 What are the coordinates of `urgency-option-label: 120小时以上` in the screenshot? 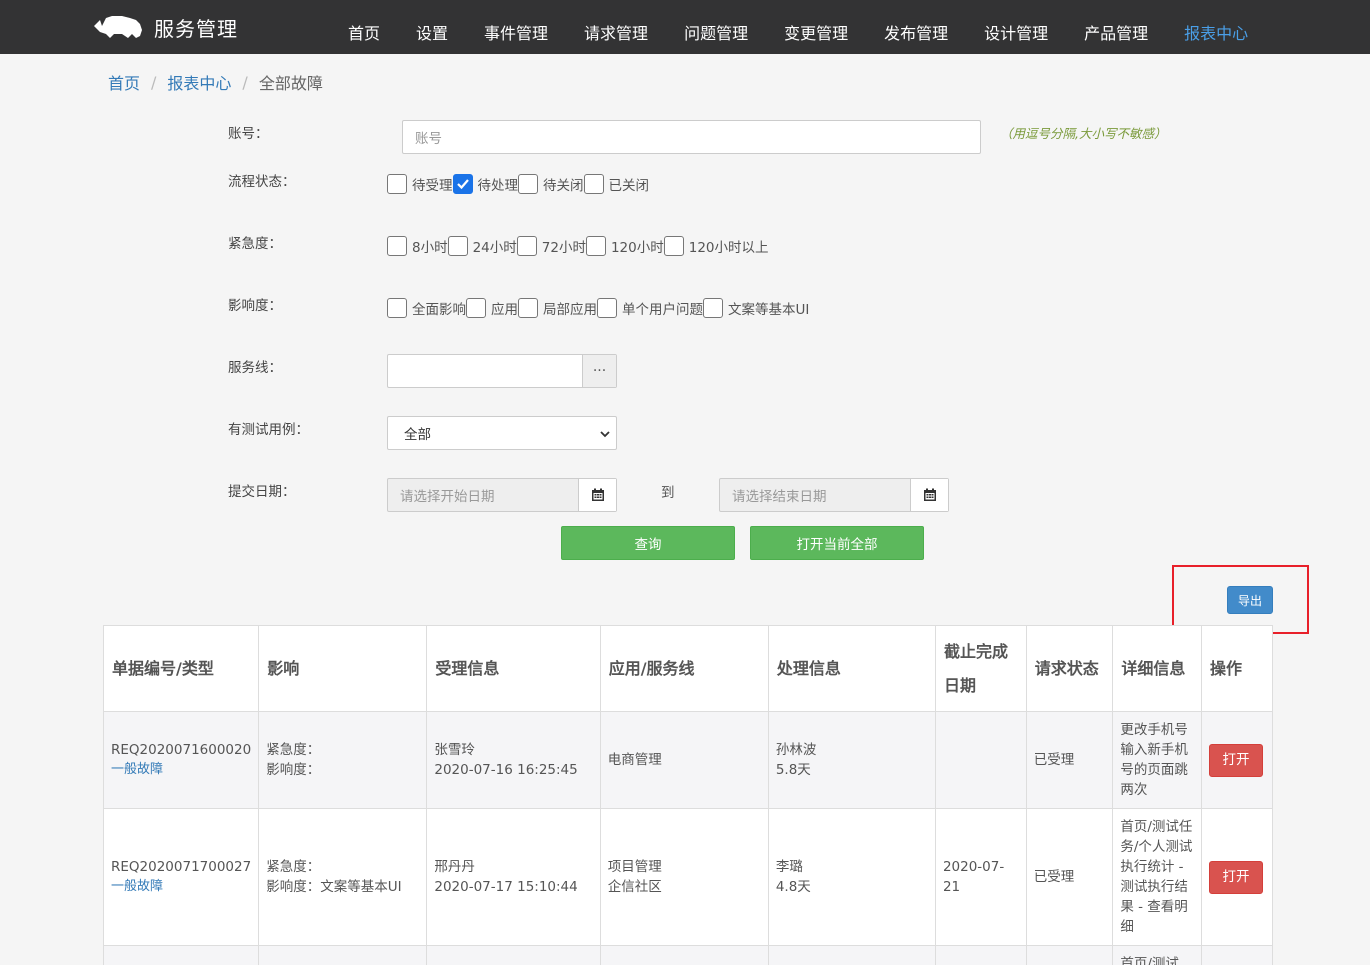 It's located at (728, 248).